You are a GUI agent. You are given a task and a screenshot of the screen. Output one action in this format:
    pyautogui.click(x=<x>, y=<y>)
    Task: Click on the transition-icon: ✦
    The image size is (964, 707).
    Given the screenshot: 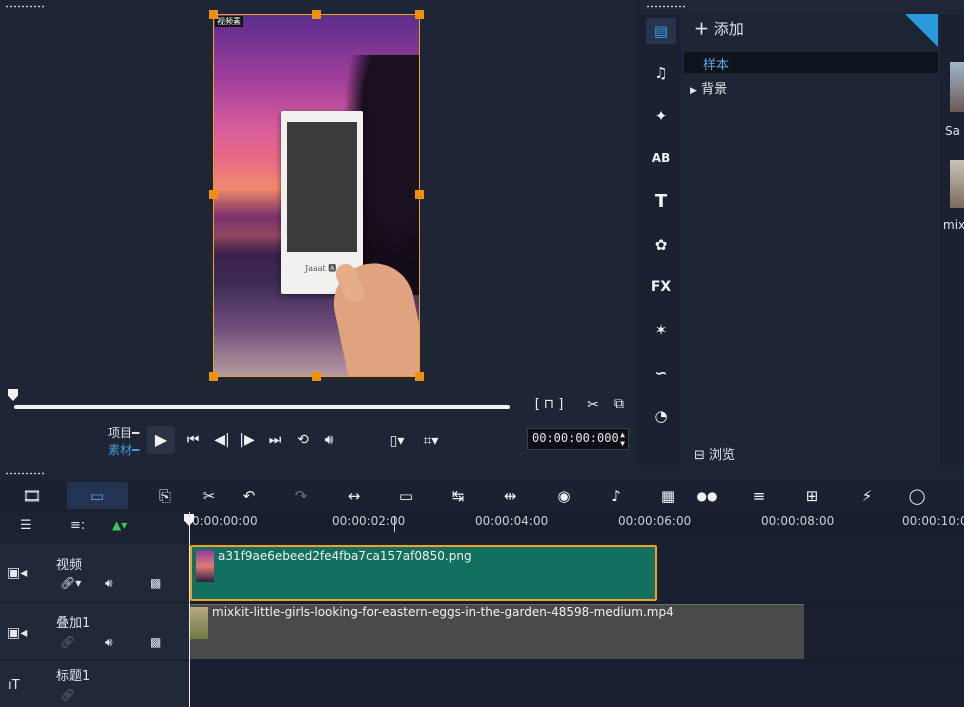 What is the action you would take?
    pyautogui.click(x=661, y=116)
    